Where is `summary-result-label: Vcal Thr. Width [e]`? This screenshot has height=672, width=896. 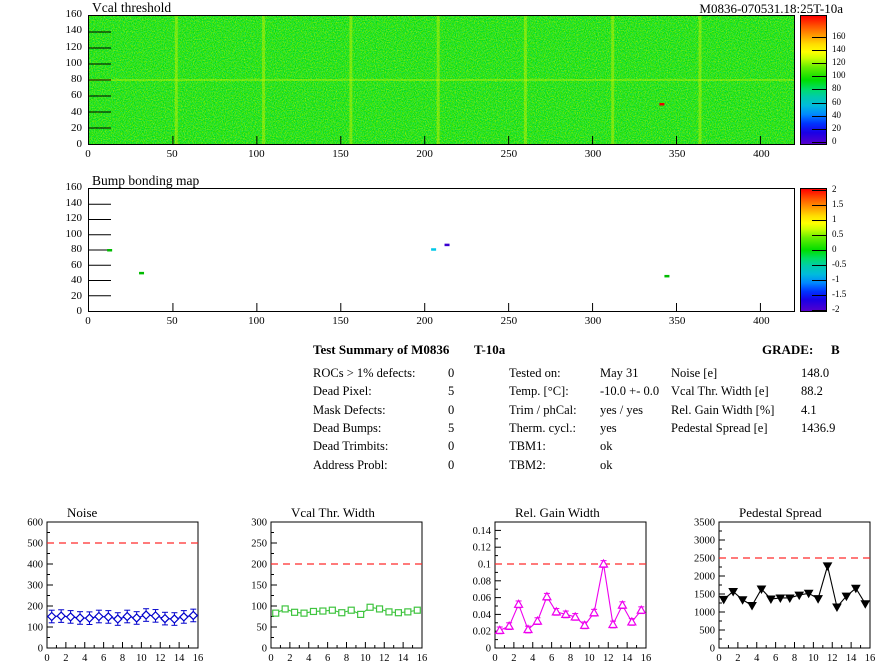 summary-result-label: Vcal Thr. Width [e] is located at coordinates (720, 391).